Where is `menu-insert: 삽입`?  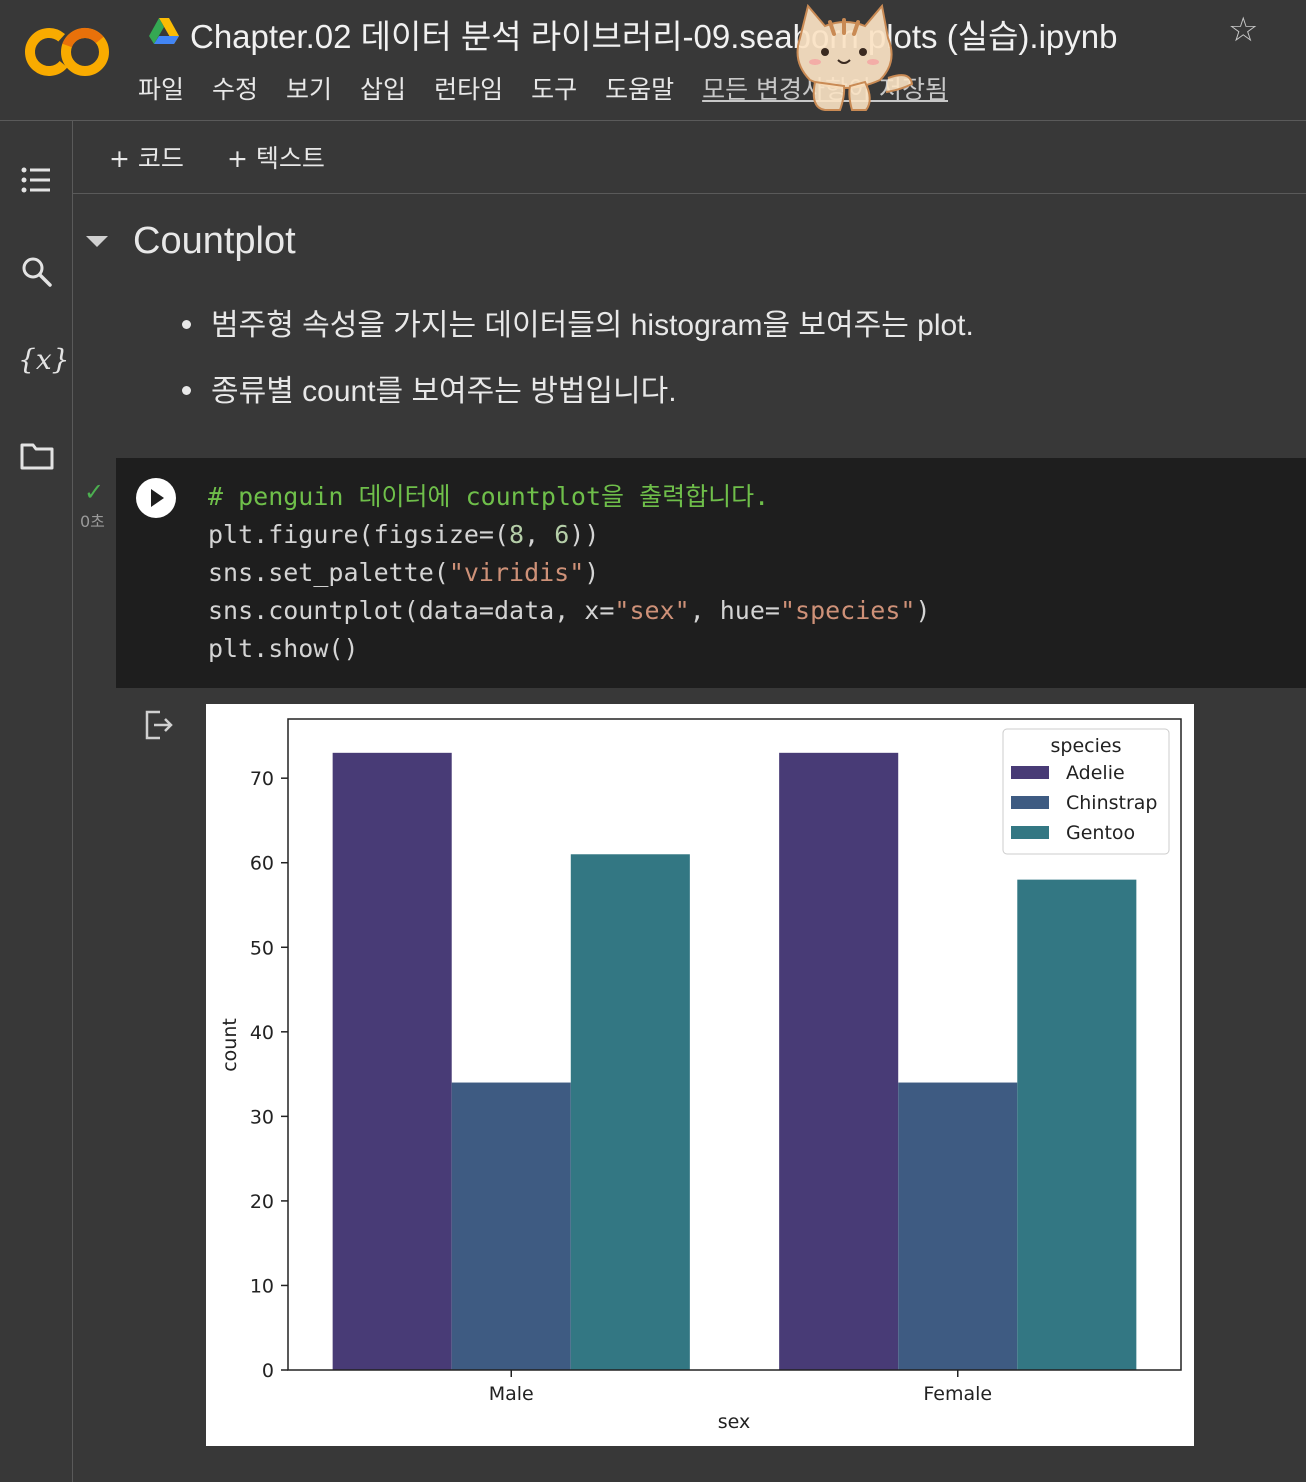 menu-insert: 삽입 is located at coordinates (383, 88).